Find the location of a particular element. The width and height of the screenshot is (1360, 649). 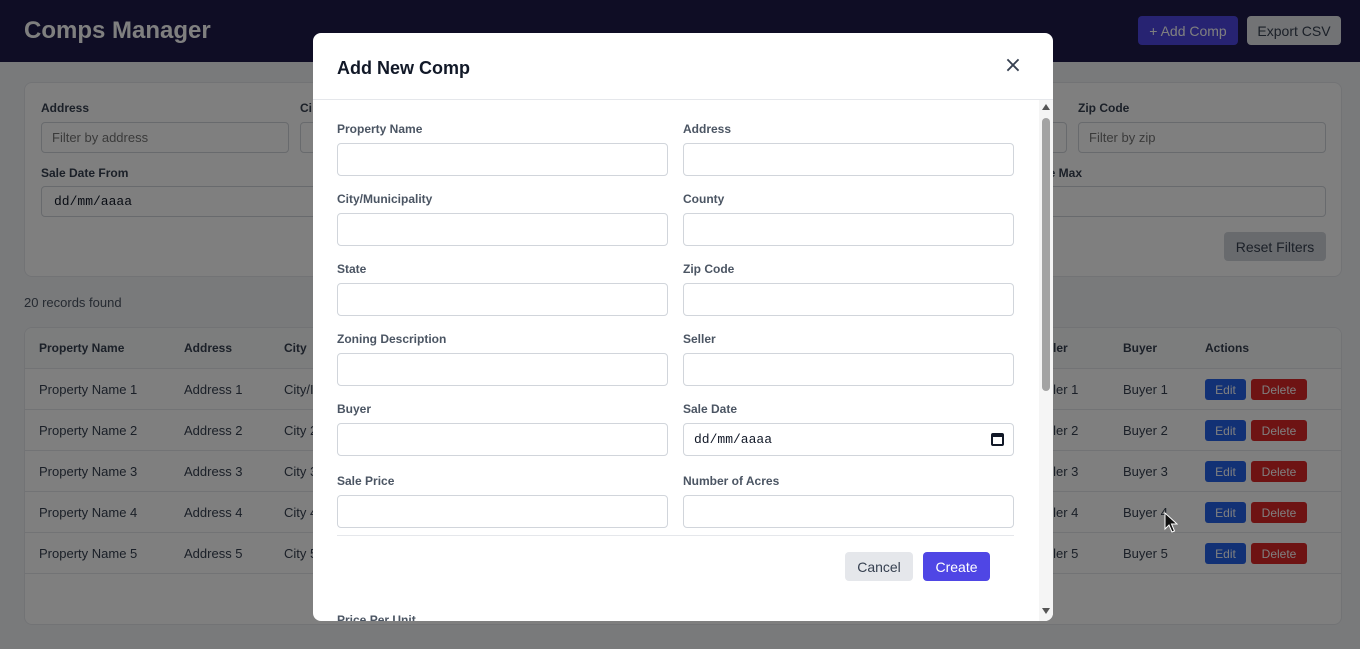

create-button: Create is located at coordinates (956, 566).